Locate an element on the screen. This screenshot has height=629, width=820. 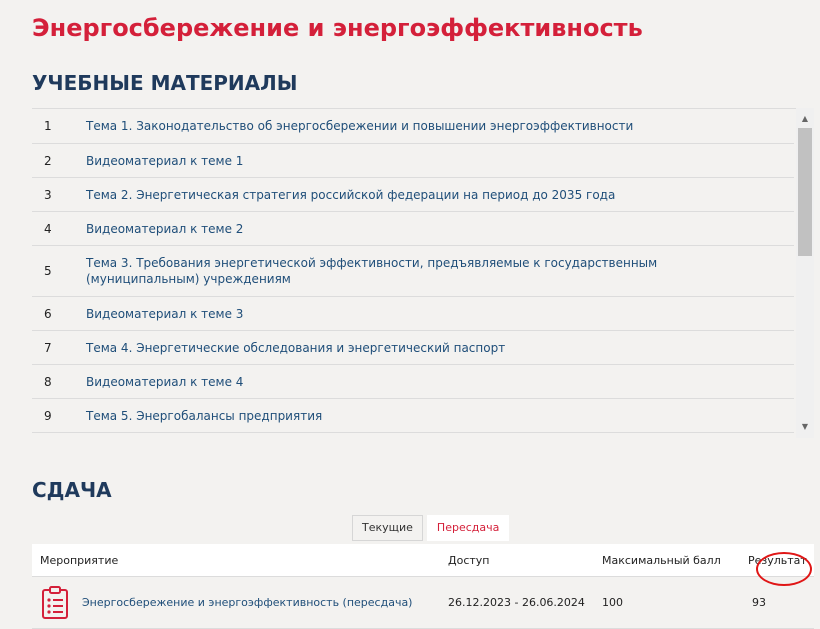
material-number: 6 is located at coordinates (48, 313).